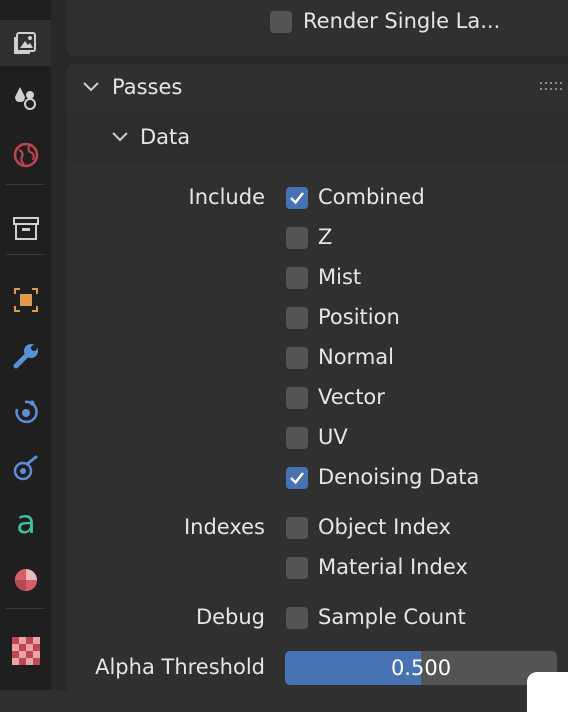 The image size is (568, 712). What do you see at coordinates (297, 568) in the screenshot?
I see `material-index-checkbox` at bounding box center [297, 568].